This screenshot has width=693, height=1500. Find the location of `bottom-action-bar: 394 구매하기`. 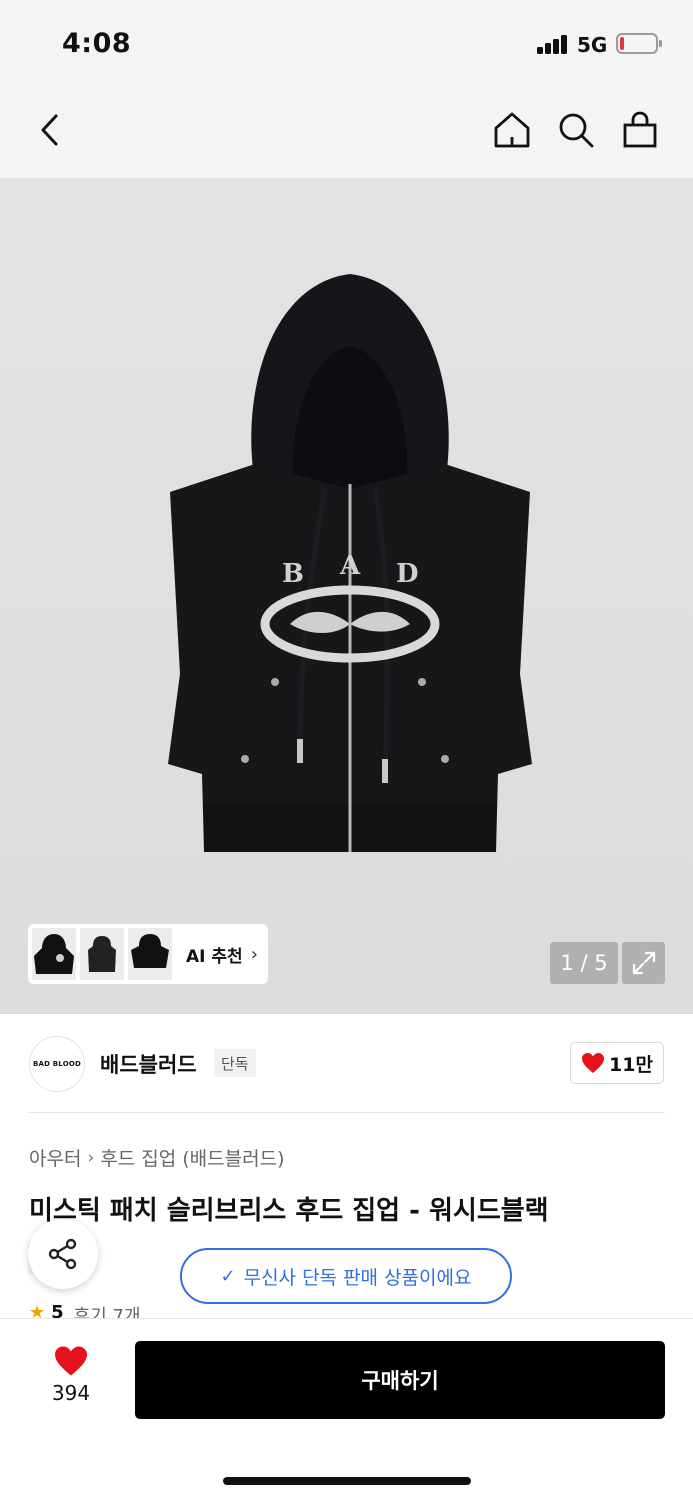

bottom-action-bar: 394 구매하기 is located at coordinates (346, 1409).